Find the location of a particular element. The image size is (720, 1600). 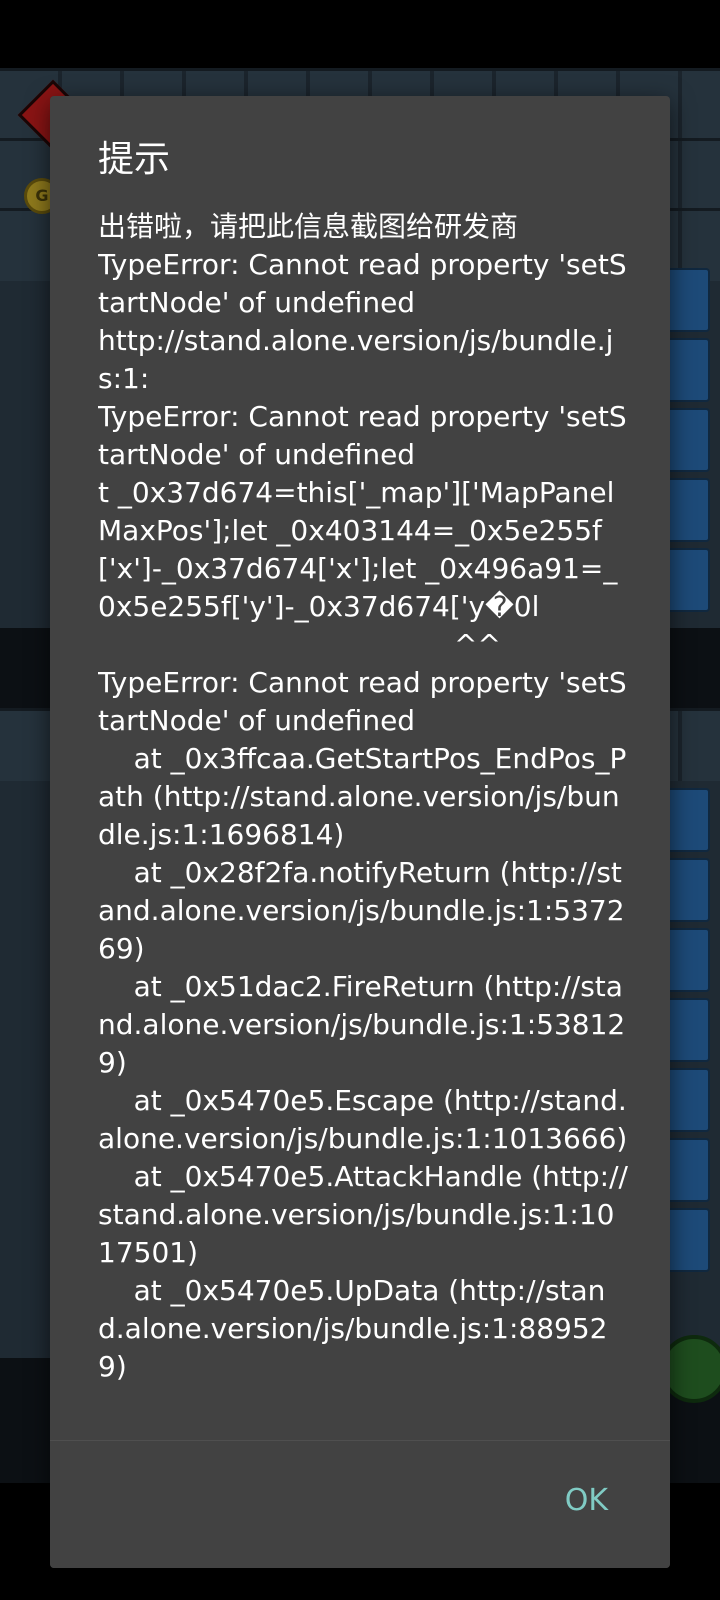

ok-button: OK is located at coordinates (586, 1501).